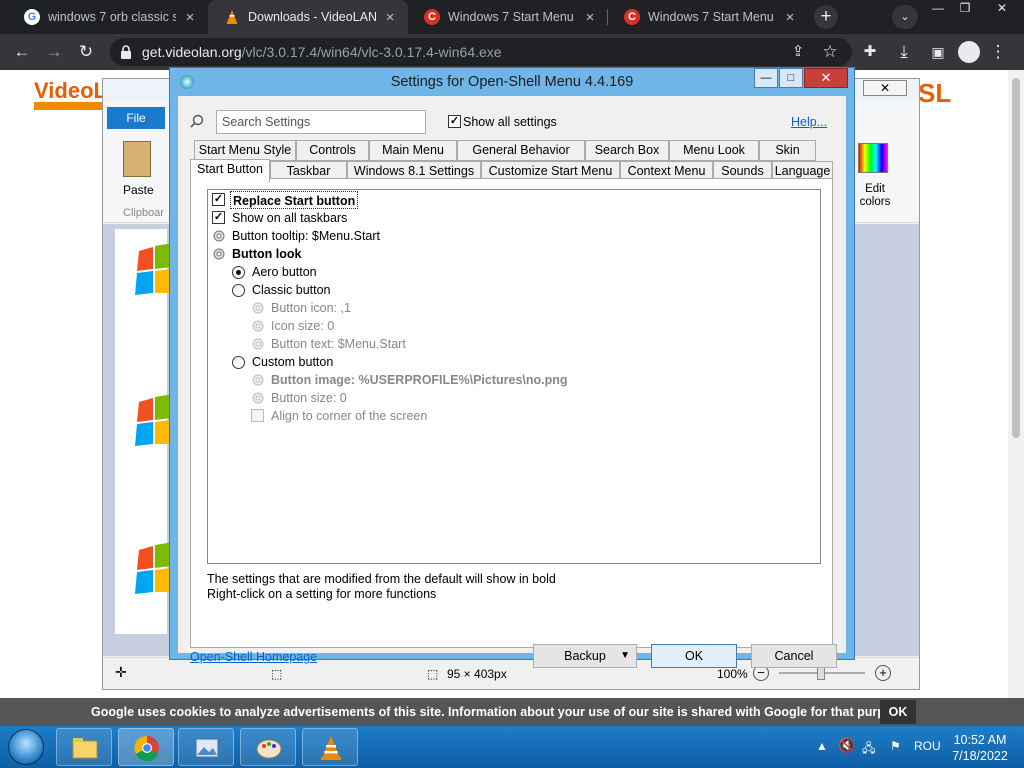 The image size is (1024, 768). What do you see at coordinates (1016, 258) in the screenshot?
I see `scrollbar-thumb` at bounding box center [1016, 258].